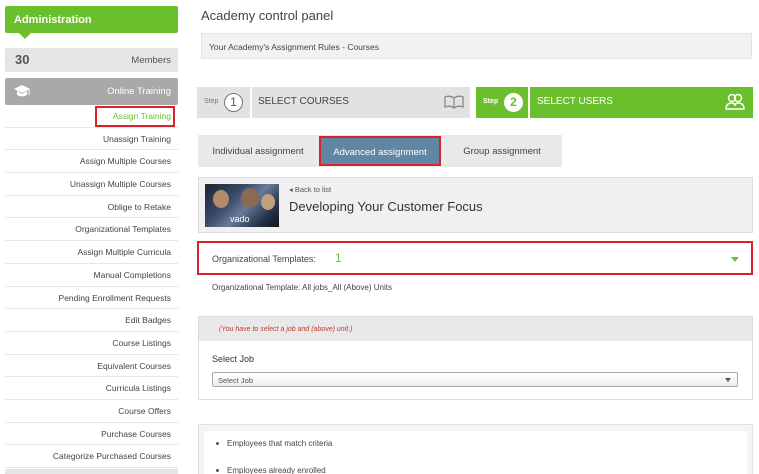  Describe the element at coordinates (386, 206) in the screenshot. I see `course-title: Developing Your Customer Focus` at that location.